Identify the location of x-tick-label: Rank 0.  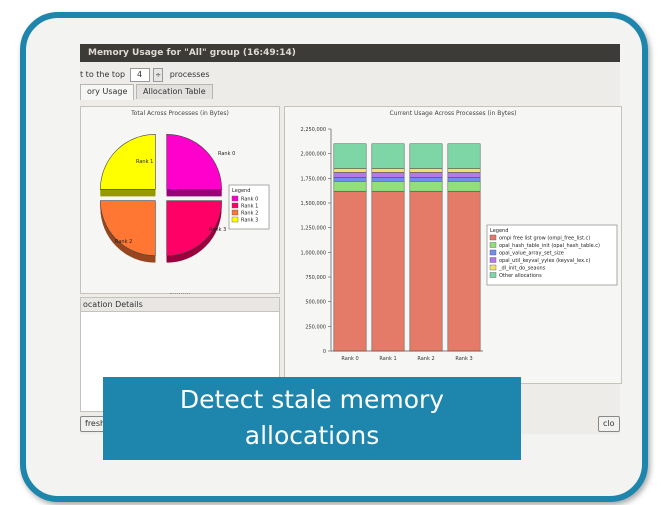
(349, 359).